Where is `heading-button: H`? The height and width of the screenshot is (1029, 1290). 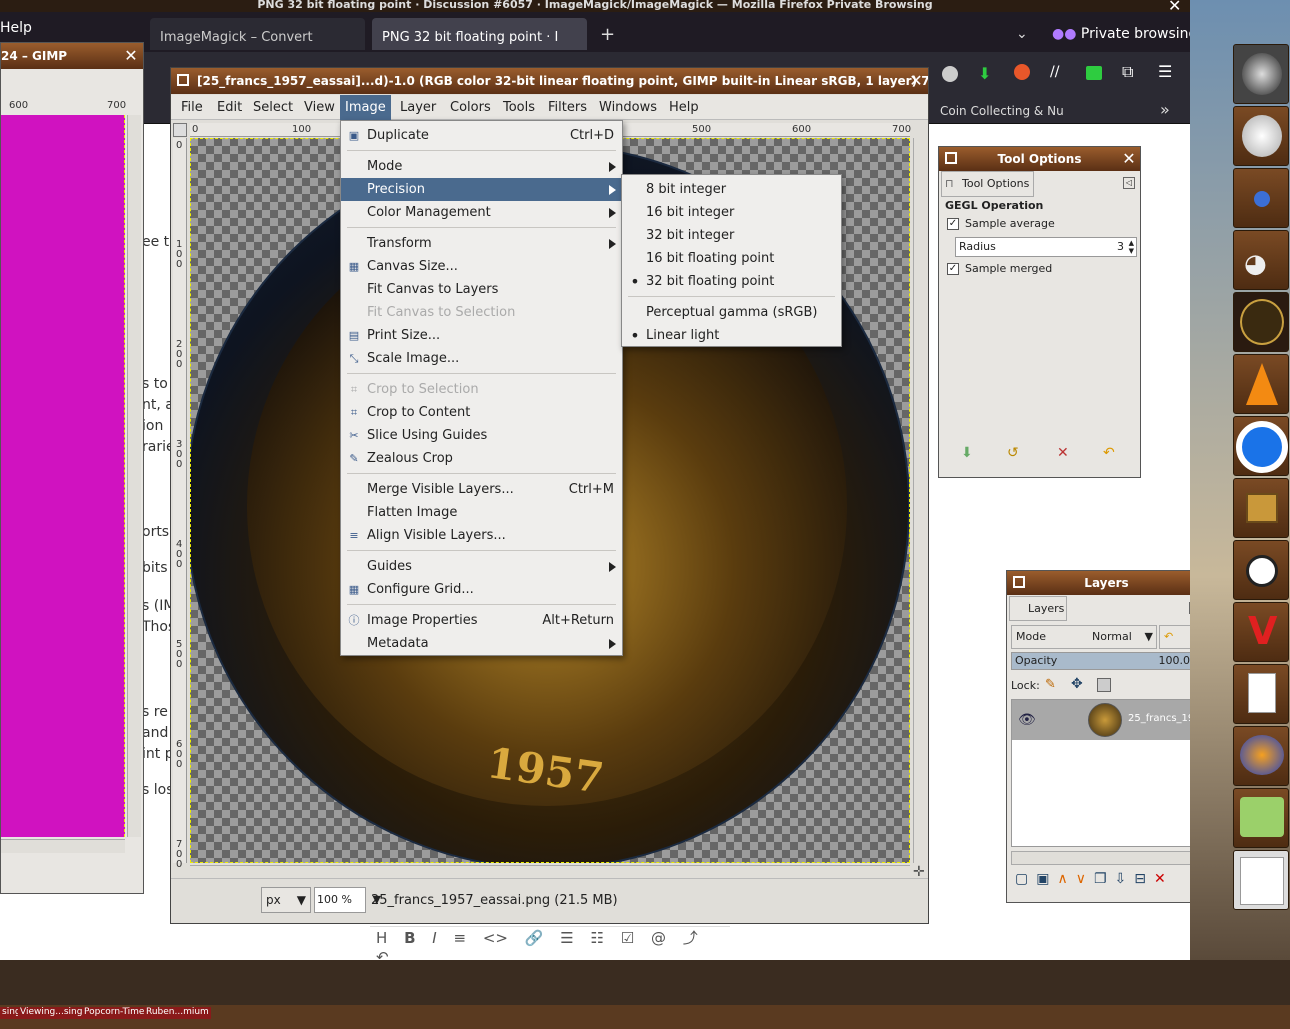 heading-button: H is located at coordinates (381, 938).